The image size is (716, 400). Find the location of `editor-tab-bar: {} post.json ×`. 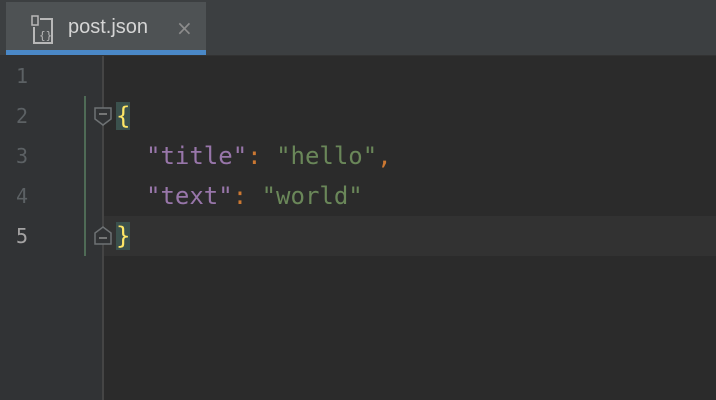

editor-tab-bar: {} post.json × is located at coordinates (358, 28).